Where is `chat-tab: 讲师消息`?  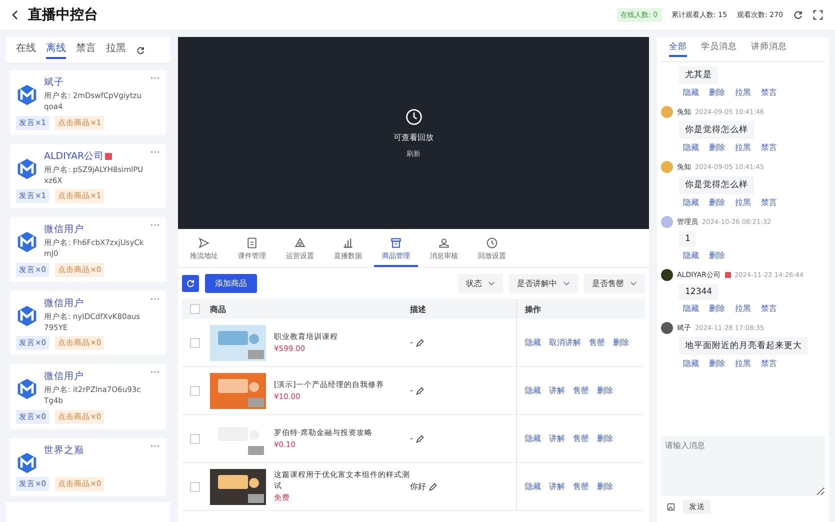
chat-tab: 讲师消息 is located at coordinates (769, 49).